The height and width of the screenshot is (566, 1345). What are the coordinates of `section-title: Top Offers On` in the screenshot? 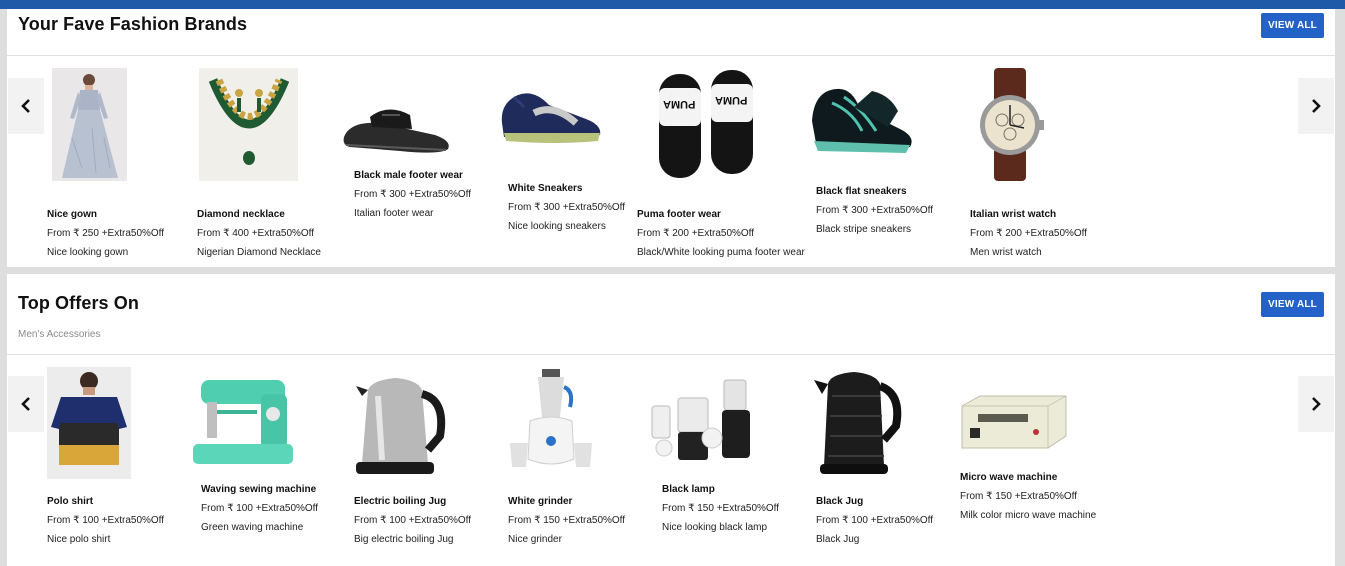 It's located at (78, 303).